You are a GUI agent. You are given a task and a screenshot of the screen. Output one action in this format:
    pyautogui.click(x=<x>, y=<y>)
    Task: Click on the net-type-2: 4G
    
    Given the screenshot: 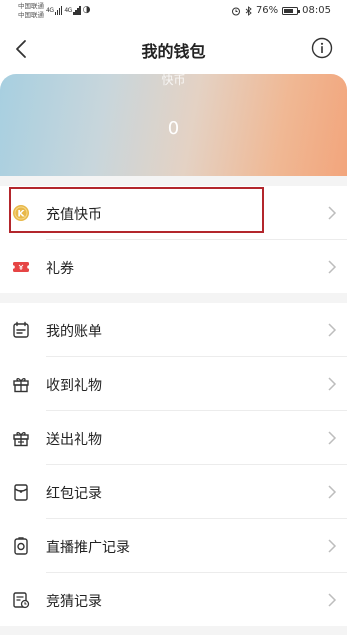 What is the action you would take?
    pyautogui.click(x=68, y=10)
    